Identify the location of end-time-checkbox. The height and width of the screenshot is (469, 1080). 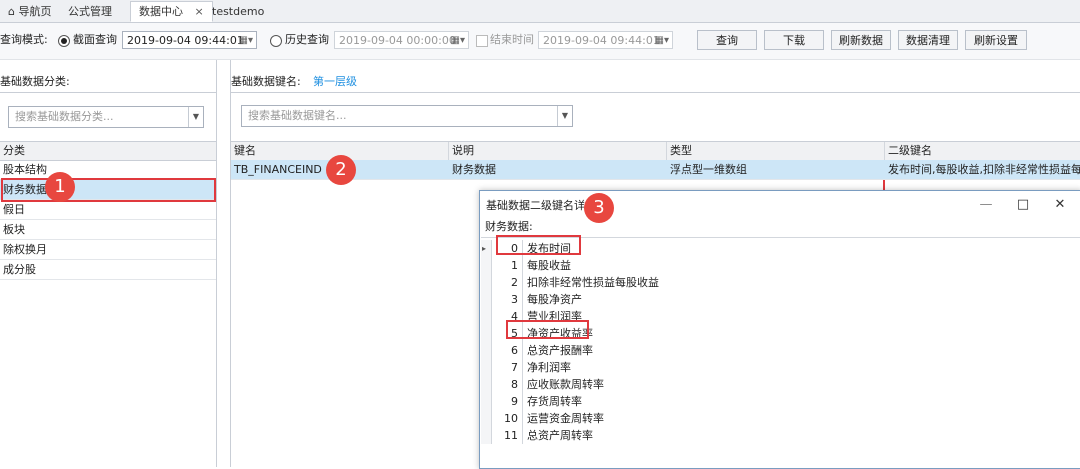
(482, 41).